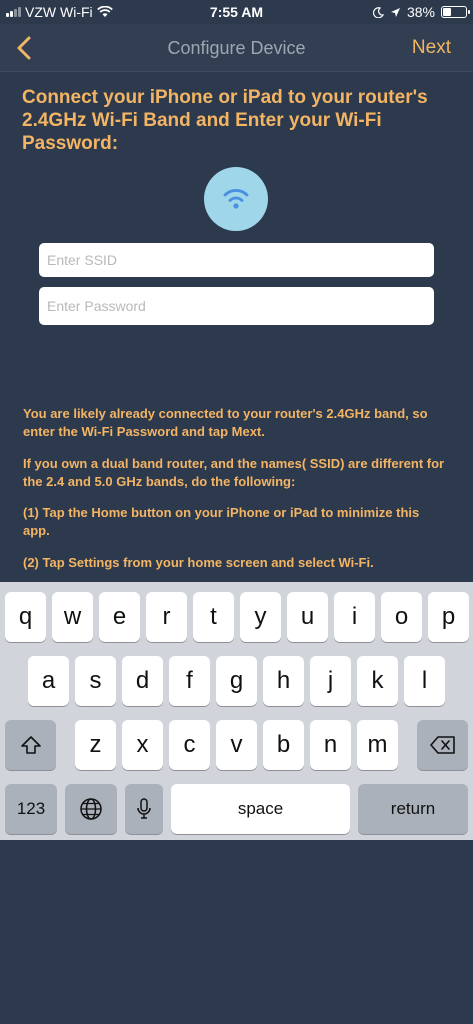 The image size is (473, 1024). I want to click on key-n: n, so click(330, 745).